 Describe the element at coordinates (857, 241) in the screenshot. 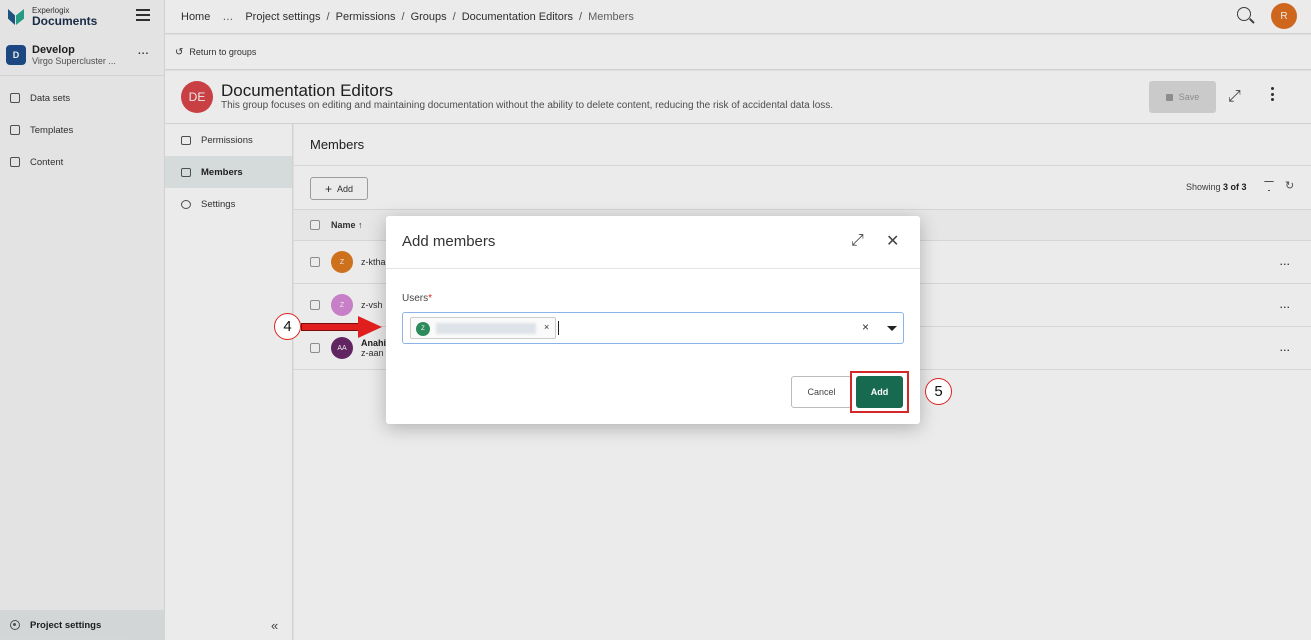

I see `expand-icon: ⤢` at that location.